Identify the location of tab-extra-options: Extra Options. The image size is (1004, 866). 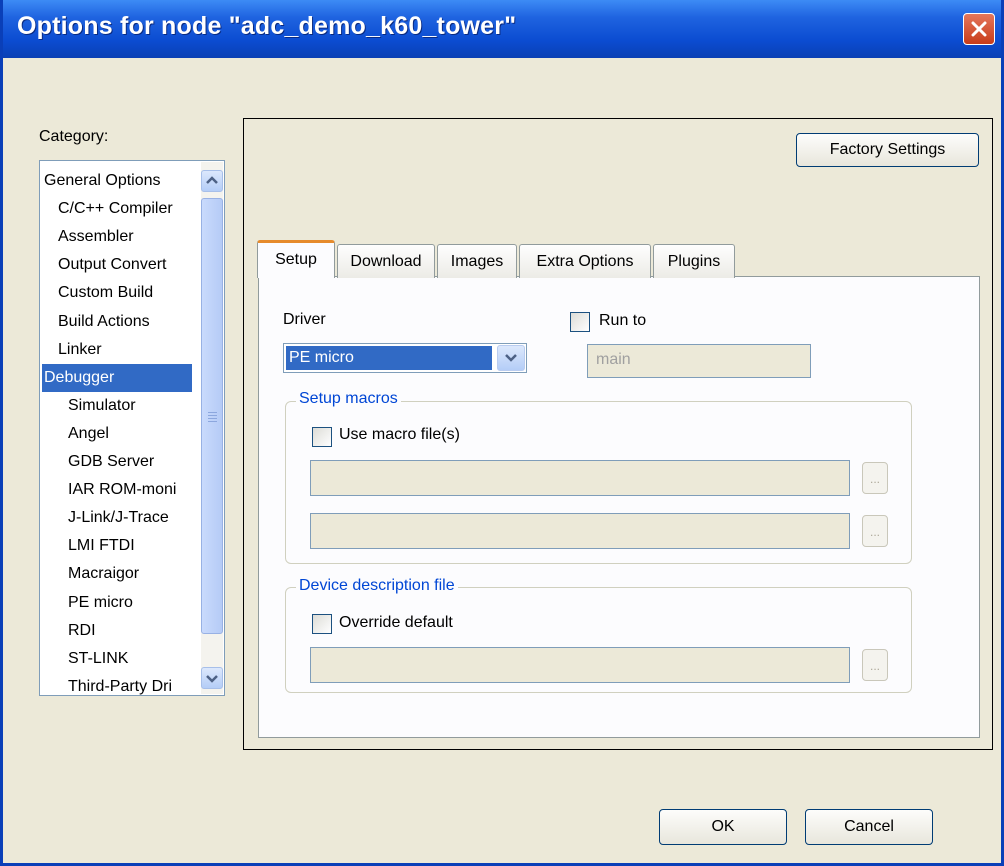
(585, 261).